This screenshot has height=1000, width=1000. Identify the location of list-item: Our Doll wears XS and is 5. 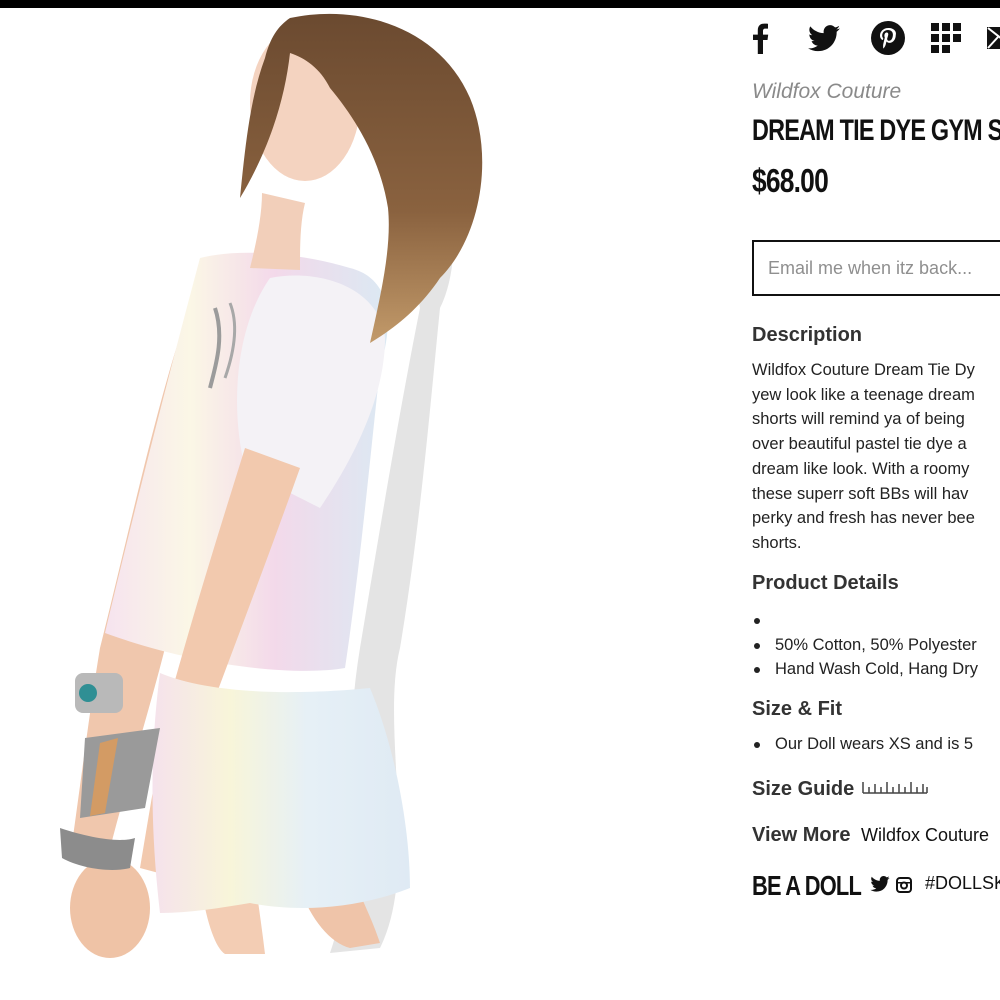
(862, 744).